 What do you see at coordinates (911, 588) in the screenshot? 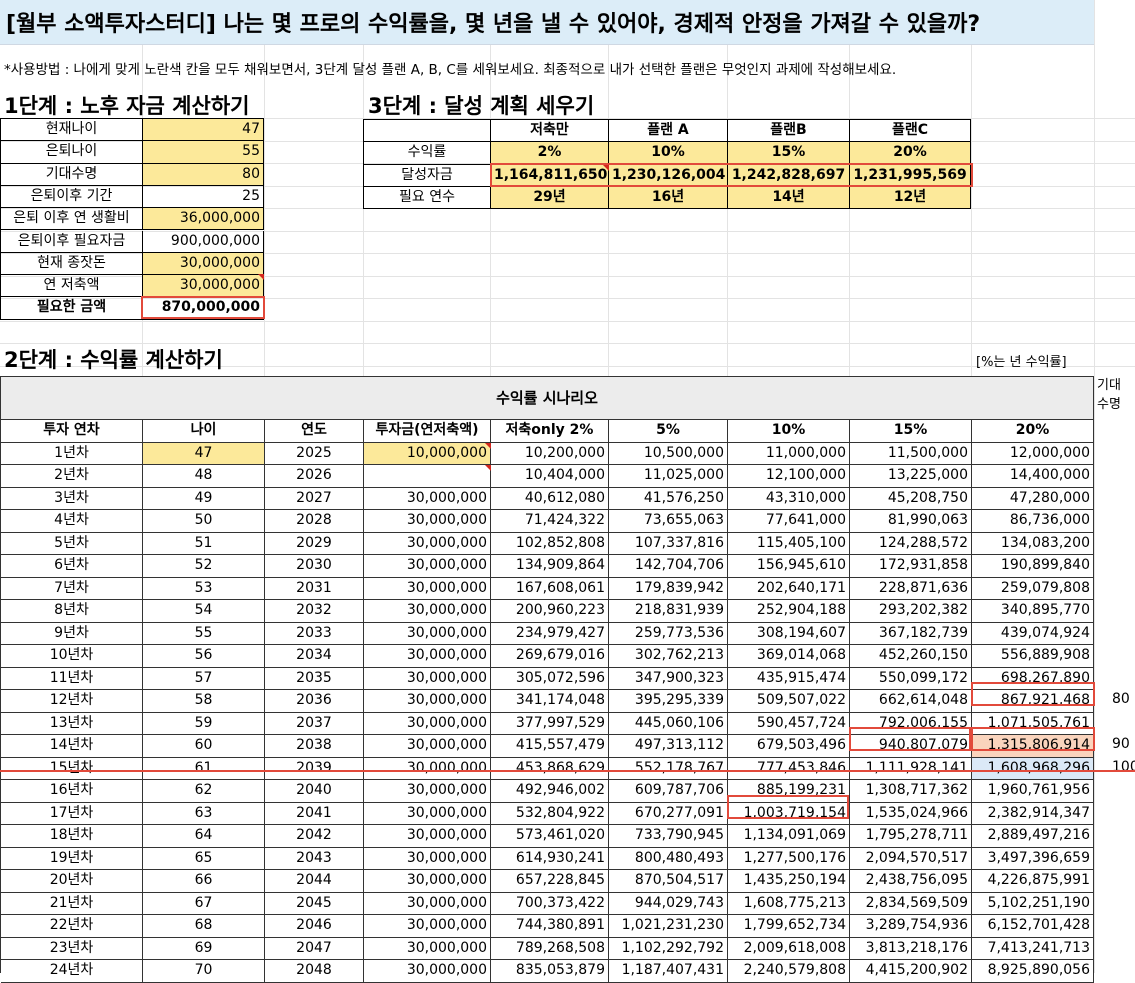
I see `step2-cell-6-7: 228,871,636` at bounding box center [911, 588].